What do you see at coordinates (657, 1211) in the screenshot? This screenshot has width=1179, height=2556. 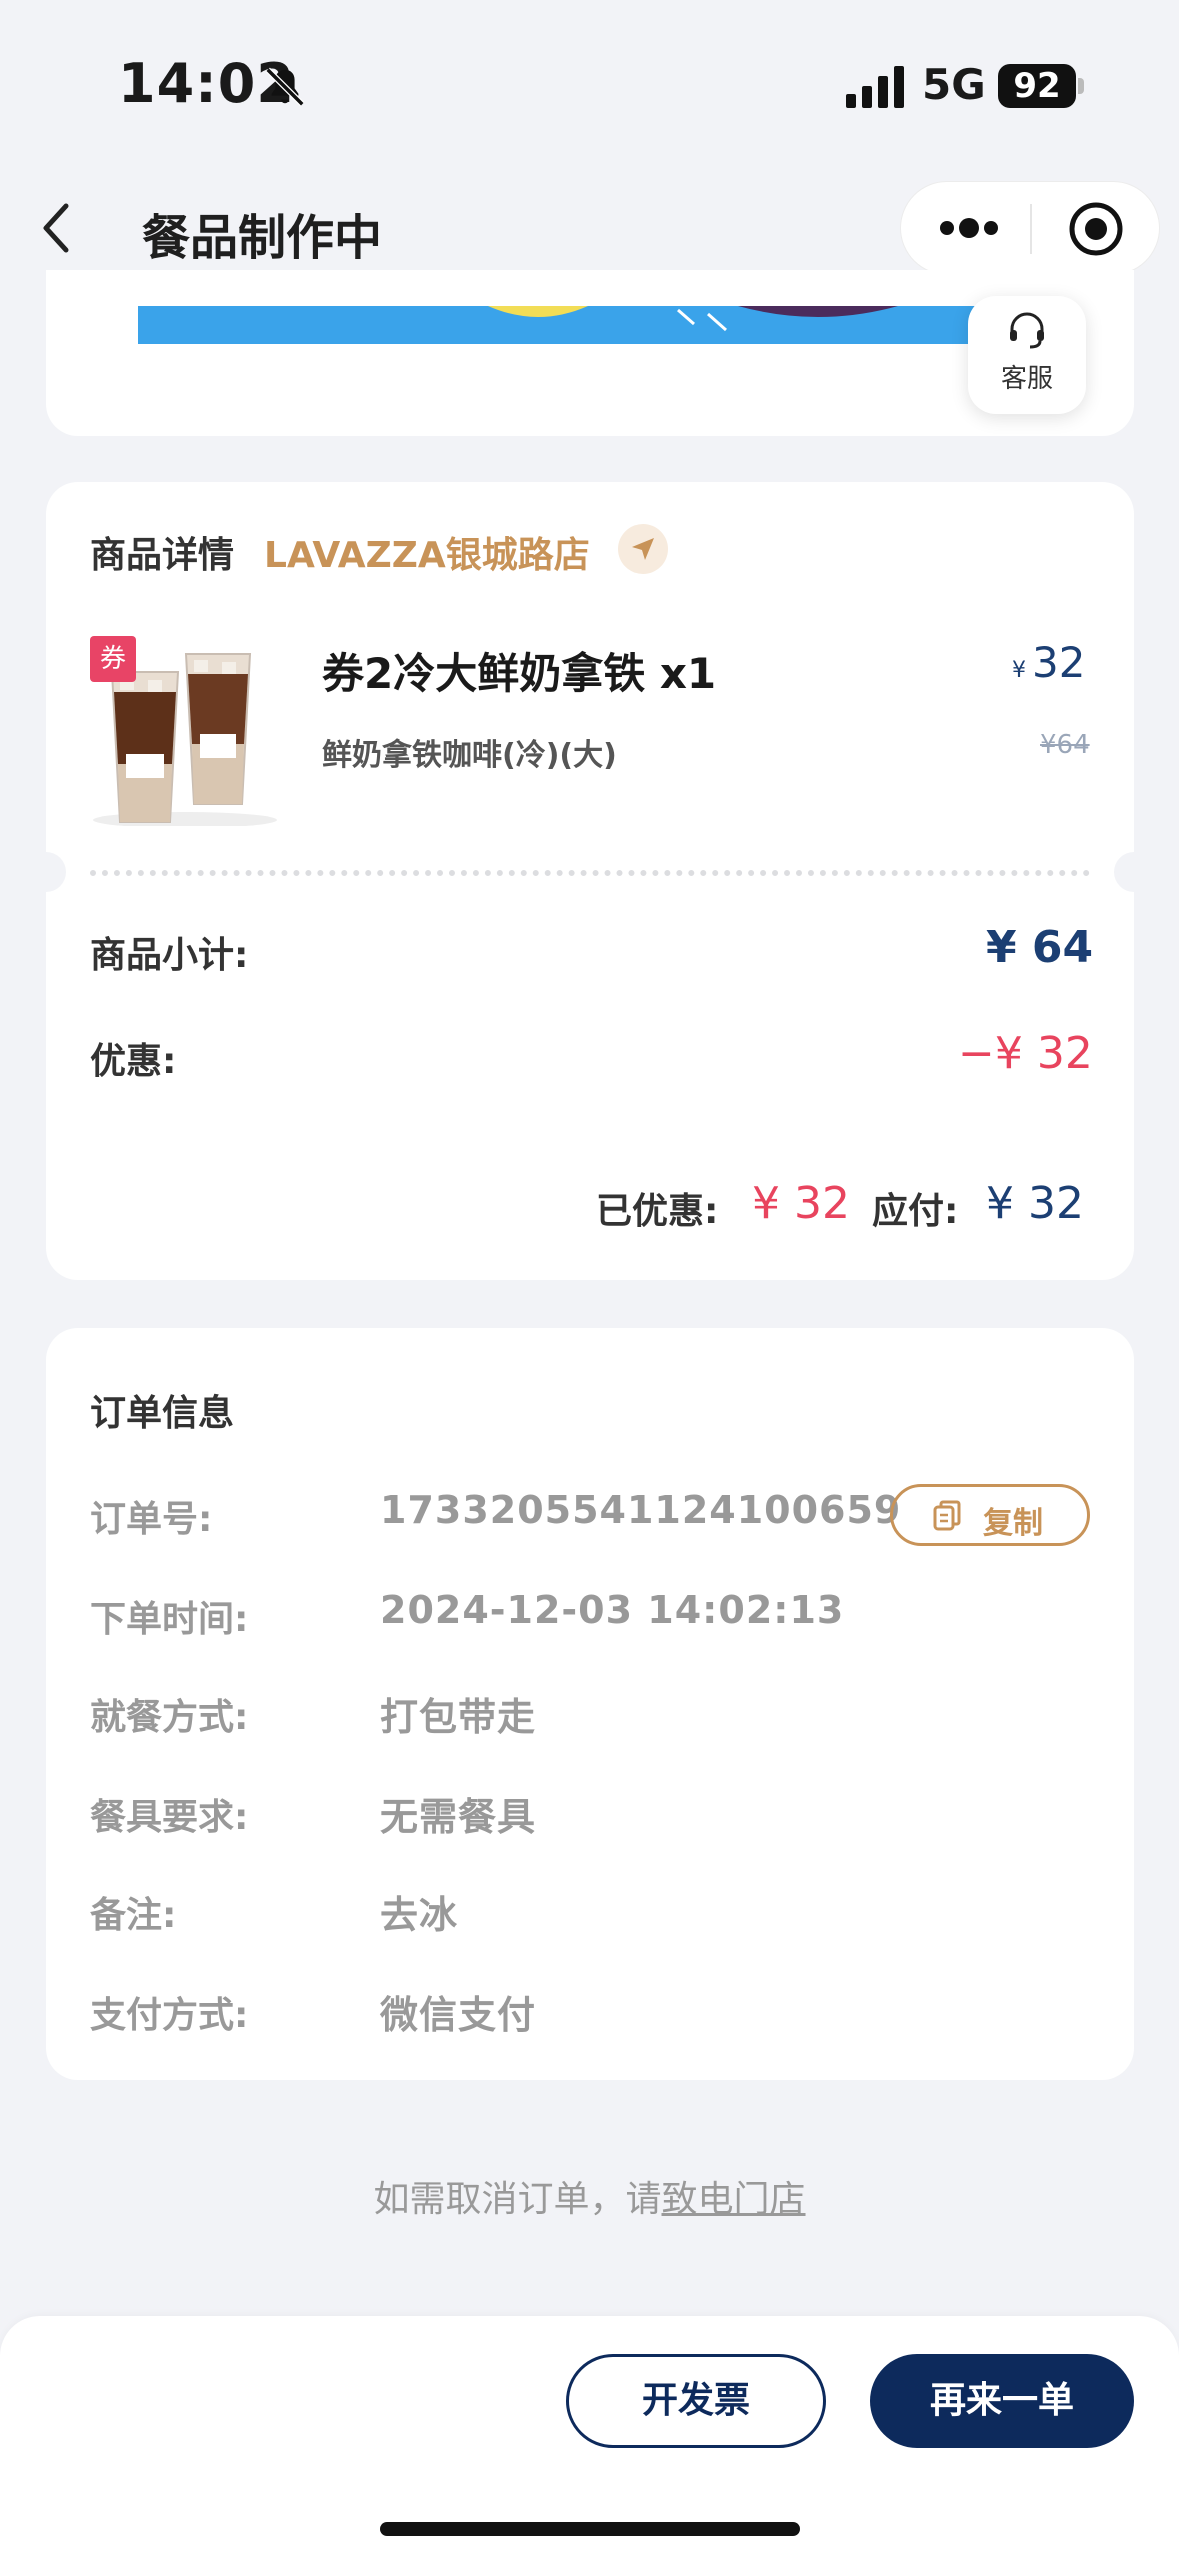 I see `saved-label: 已优惠:` at bounding box center [657, 1211].